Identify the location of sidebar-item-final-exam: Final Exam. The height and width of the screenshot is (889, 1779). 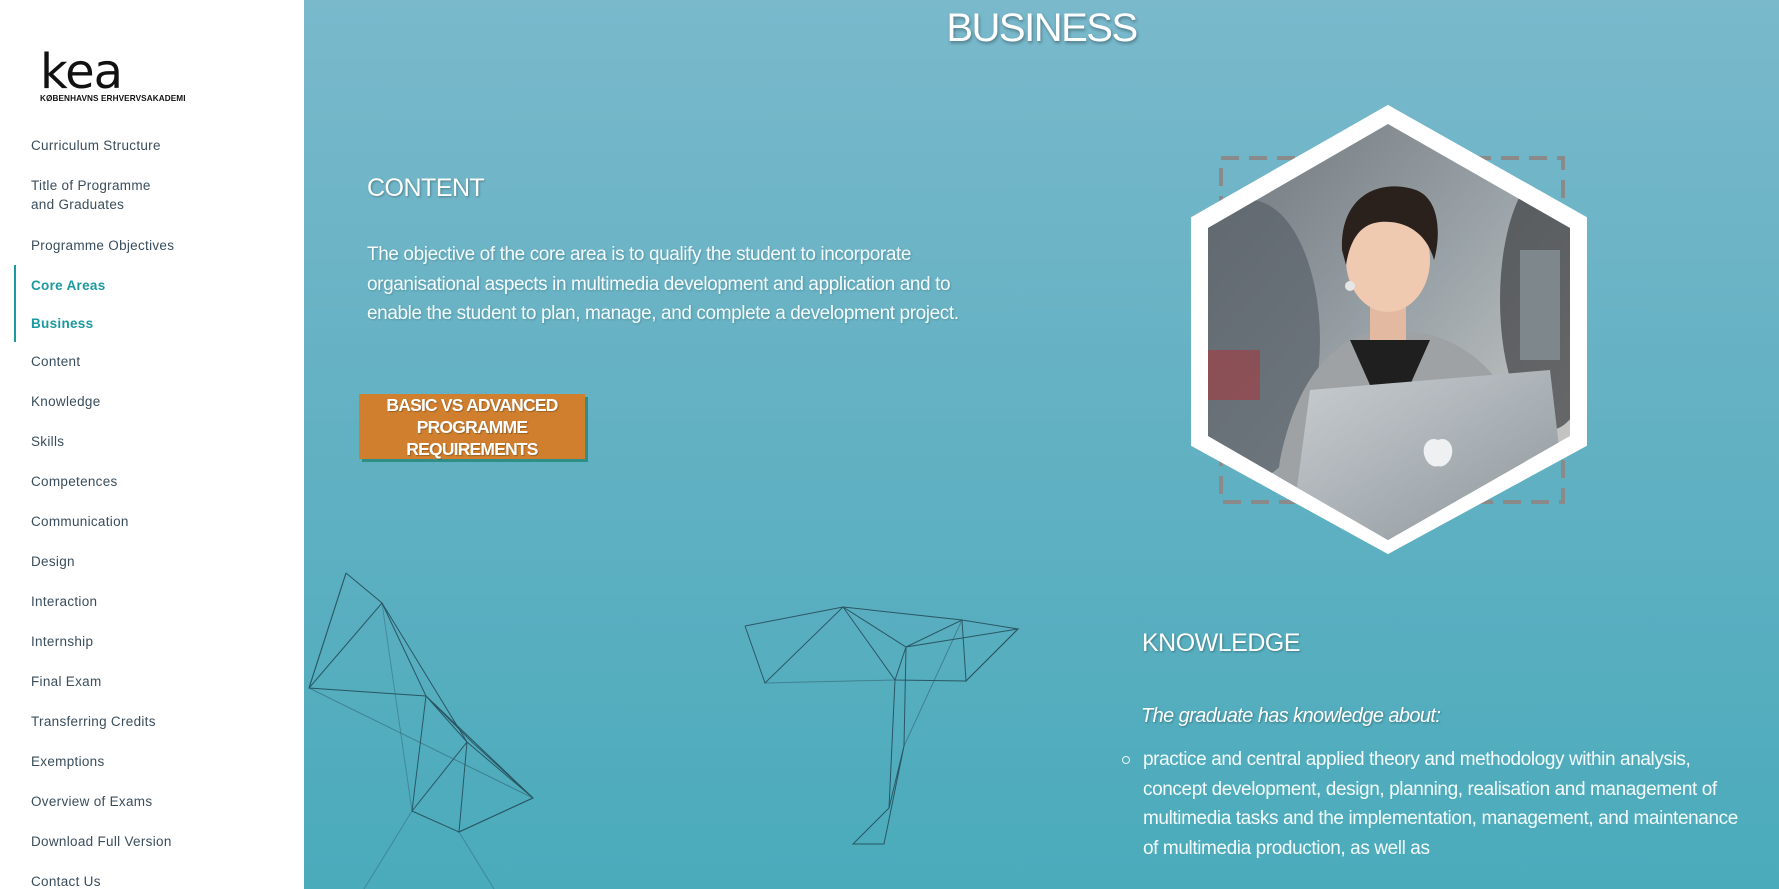
(51, 681).